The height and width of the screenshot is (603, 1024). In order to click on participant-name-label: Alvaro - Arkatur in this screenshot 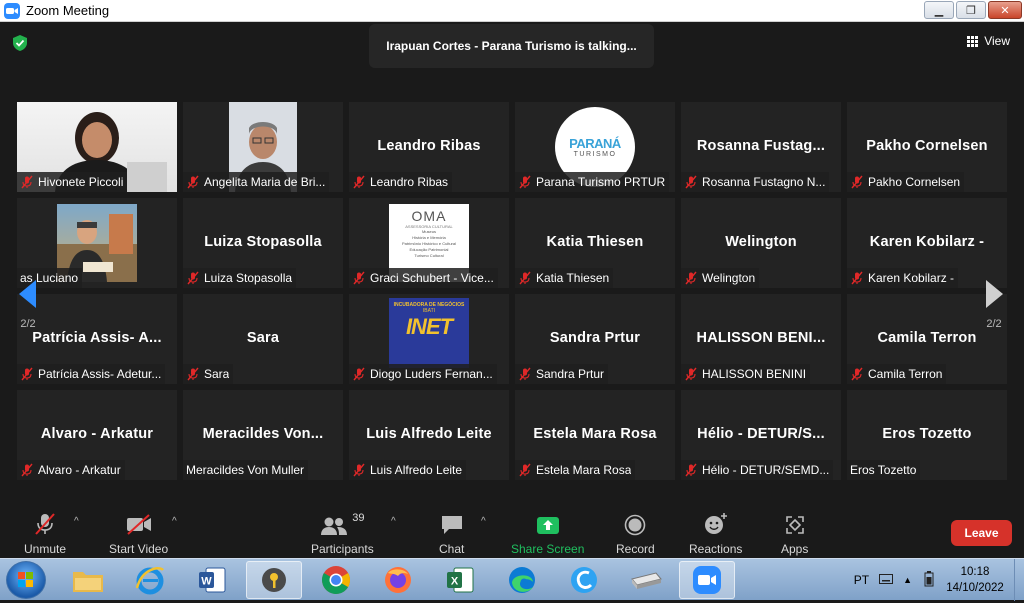, I will do `click(71, 470)`.